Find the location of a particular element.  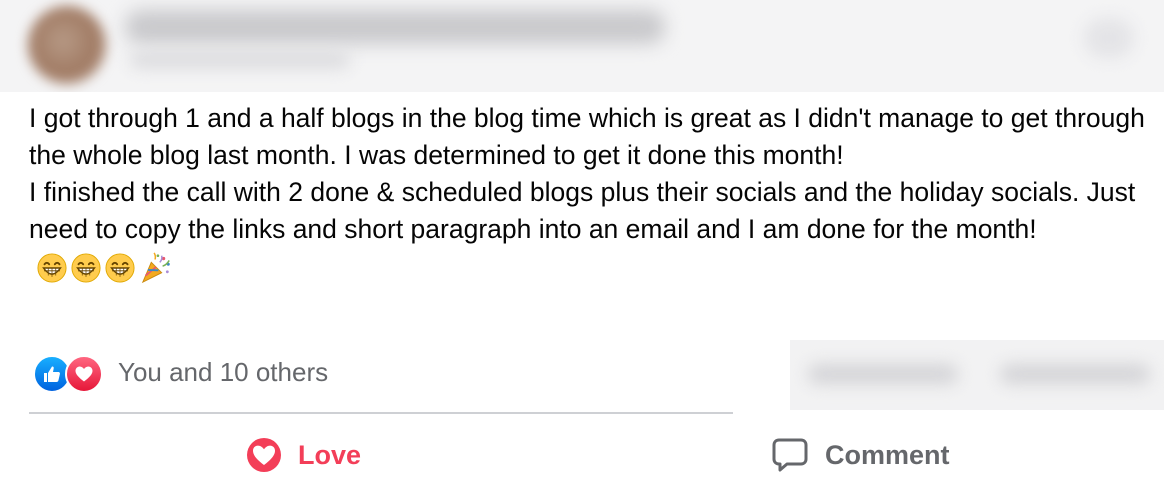

reactions-count-text: You and 10 others is located at coordinates (223, 372).